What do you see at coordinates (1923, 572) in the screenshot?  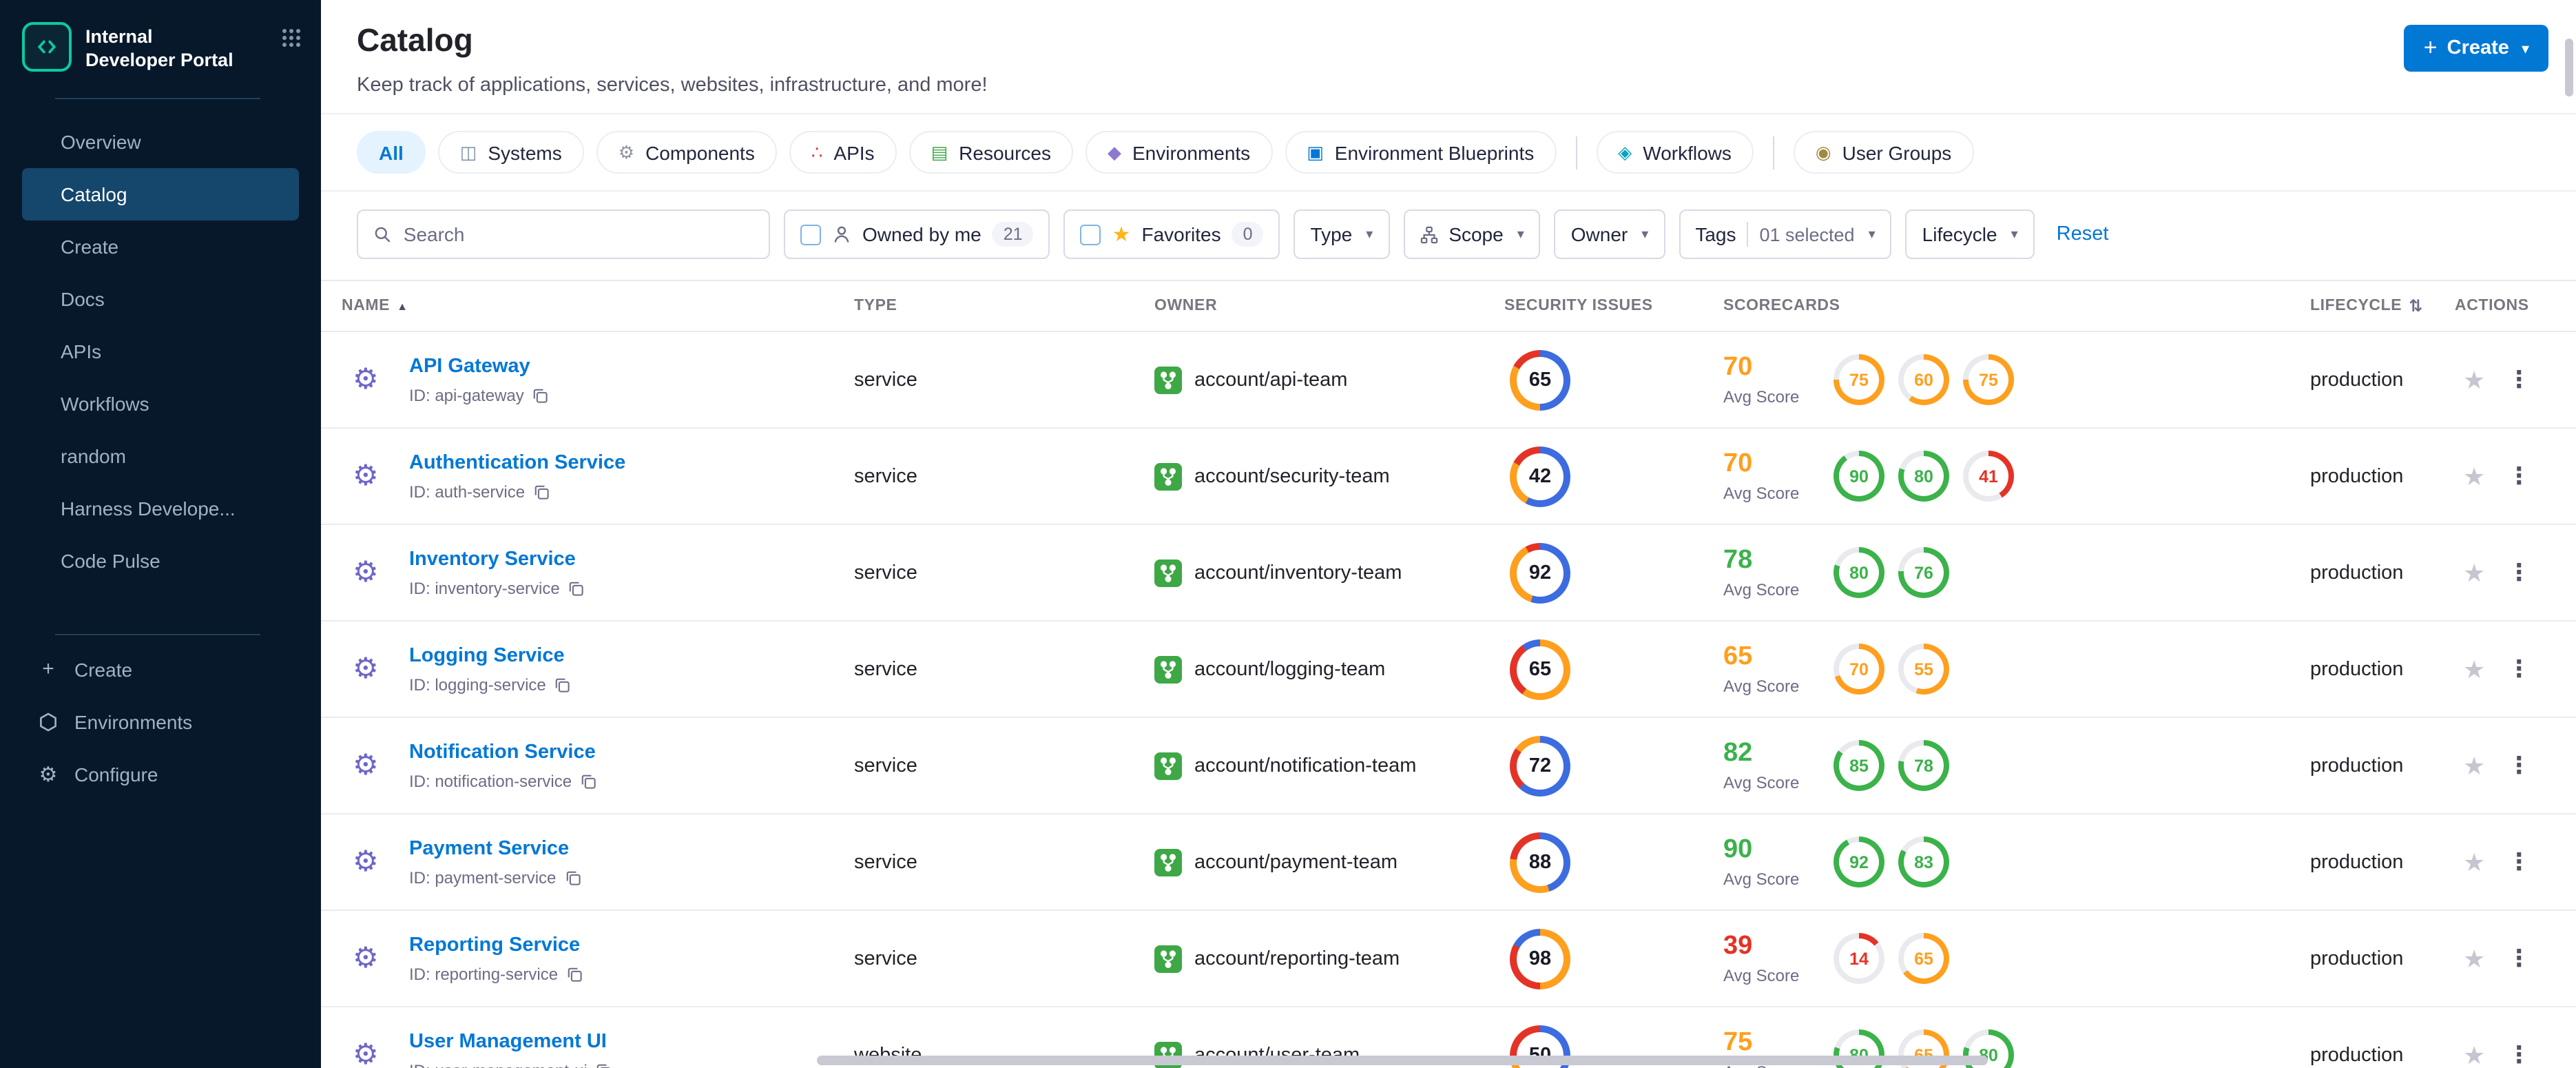 I see `scorecard-ring: 76` at bounding box center [1923, 572].